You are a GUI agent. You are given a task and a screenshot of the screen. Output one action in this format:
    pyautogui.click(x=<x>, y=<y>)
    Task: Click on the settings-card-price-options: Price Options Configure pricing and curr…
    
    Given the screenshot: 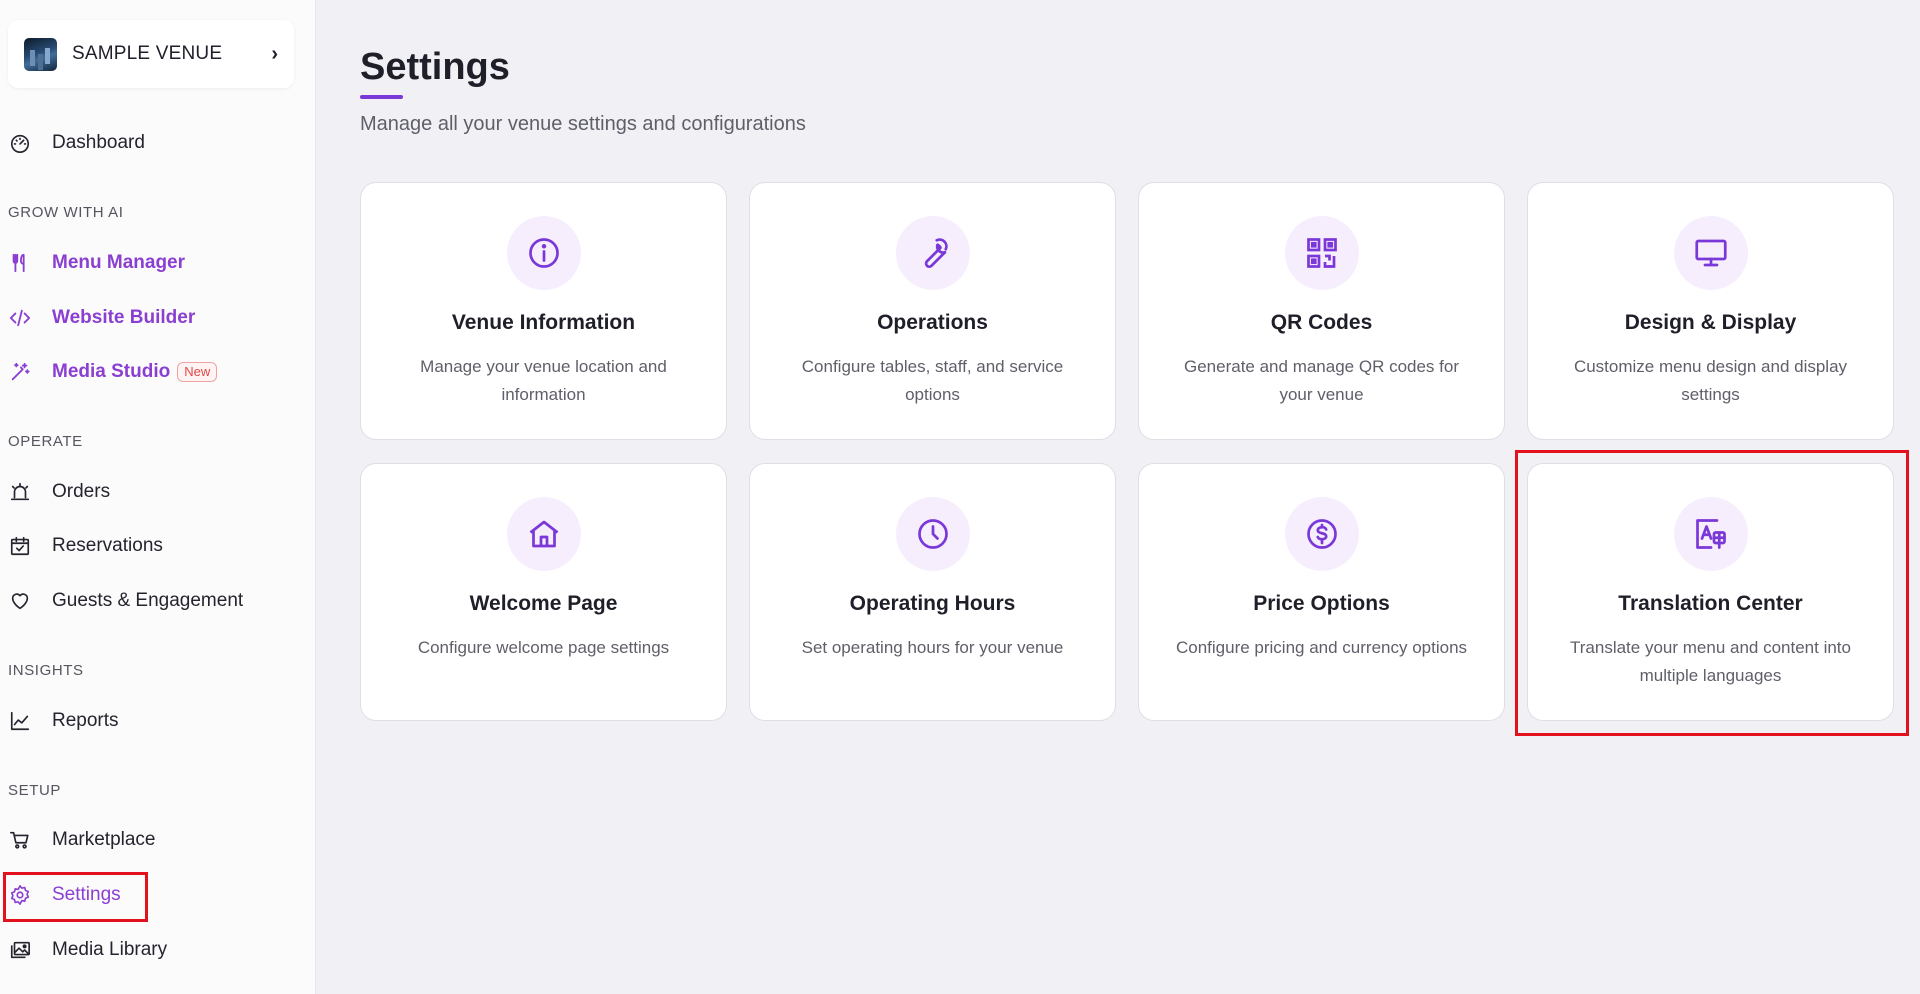 What is the action you would take?
    pyautogui.click(x=1321, y=592)
    